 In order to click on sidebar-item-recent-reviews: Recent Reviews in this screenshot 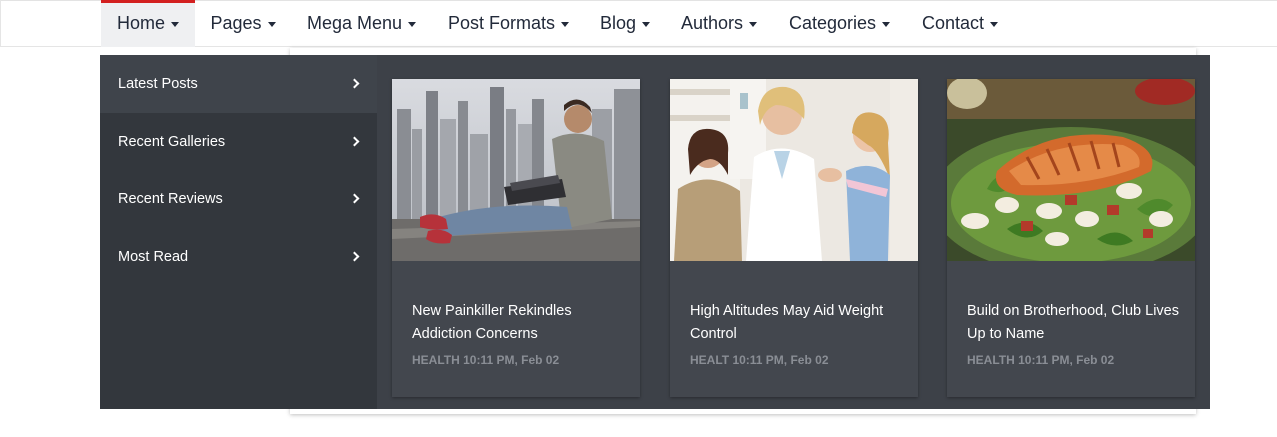, I will do `click(238, 199)`.